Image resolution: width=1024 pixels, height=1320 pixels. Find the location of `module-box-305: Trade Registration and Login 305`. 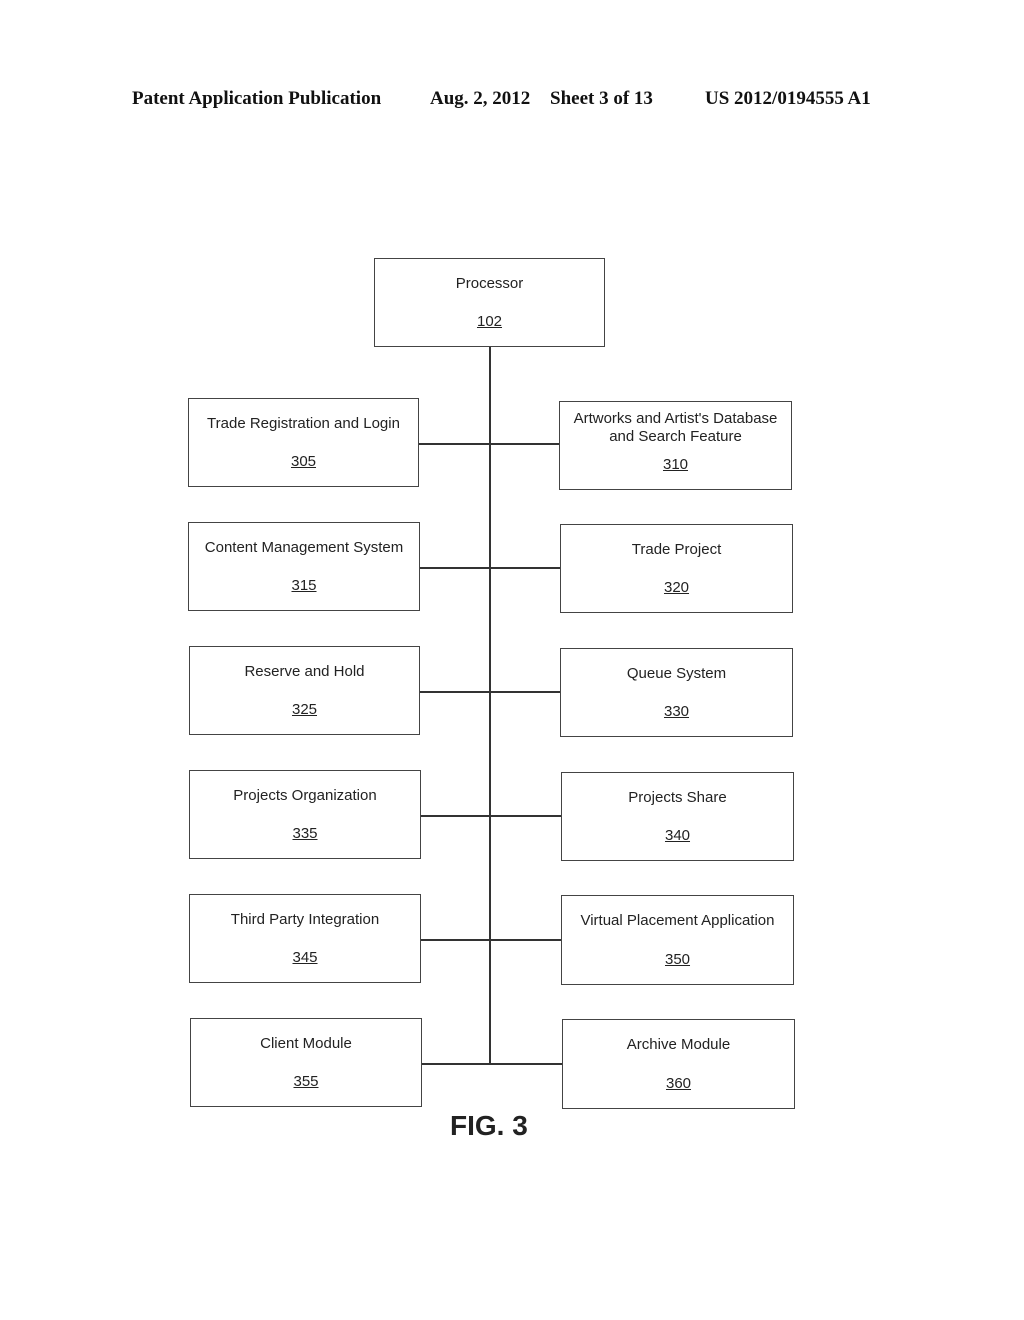

module-box-305: Trade Registration and Login 305 is located at coordinates (303, 442).